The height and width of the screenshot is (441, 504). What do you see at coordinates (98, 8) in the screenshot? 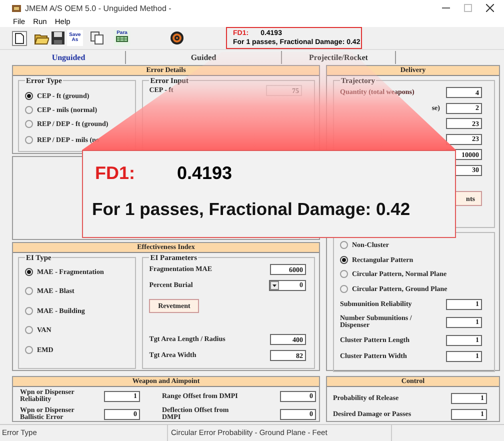
I see `window-title: JMEM A/S OEM 5.0 - Unguided Method -` at bounding box center [98, 8].